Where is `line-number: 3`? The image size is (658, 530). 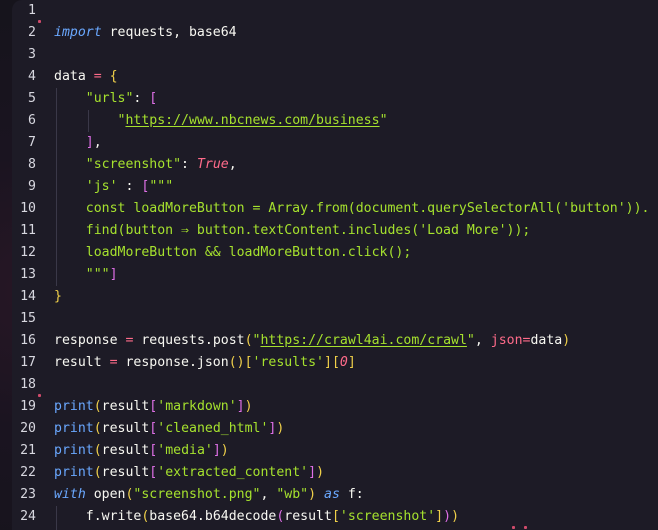 line-number: 3 is located at coordinates (32, 54).